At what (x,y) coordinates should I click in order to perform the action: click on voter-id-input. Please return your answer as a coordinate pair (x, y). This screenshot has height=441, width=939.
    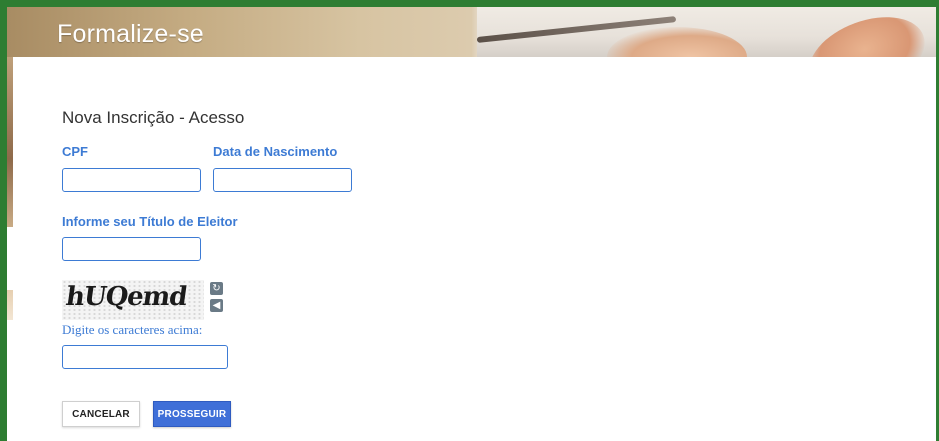
    Looking at the image, I should click on (131, 249).